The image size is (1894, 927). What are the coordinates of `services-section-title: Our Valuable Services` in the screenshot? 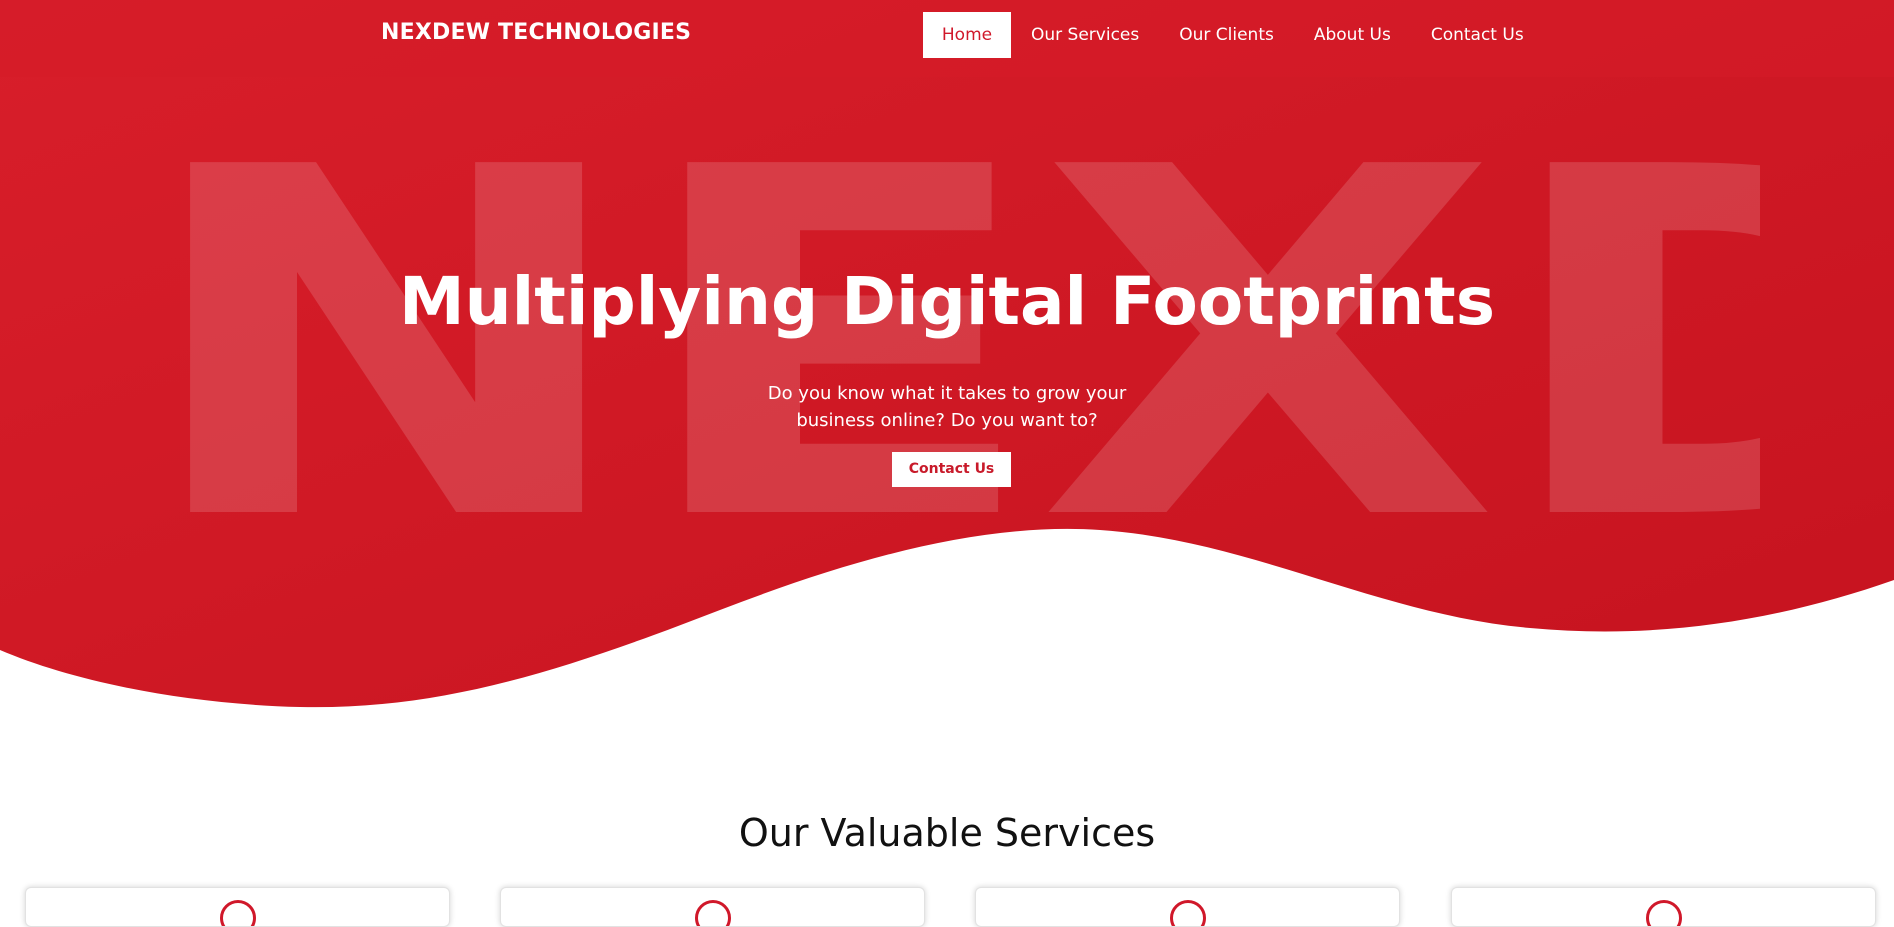 It's located at (947, 833).